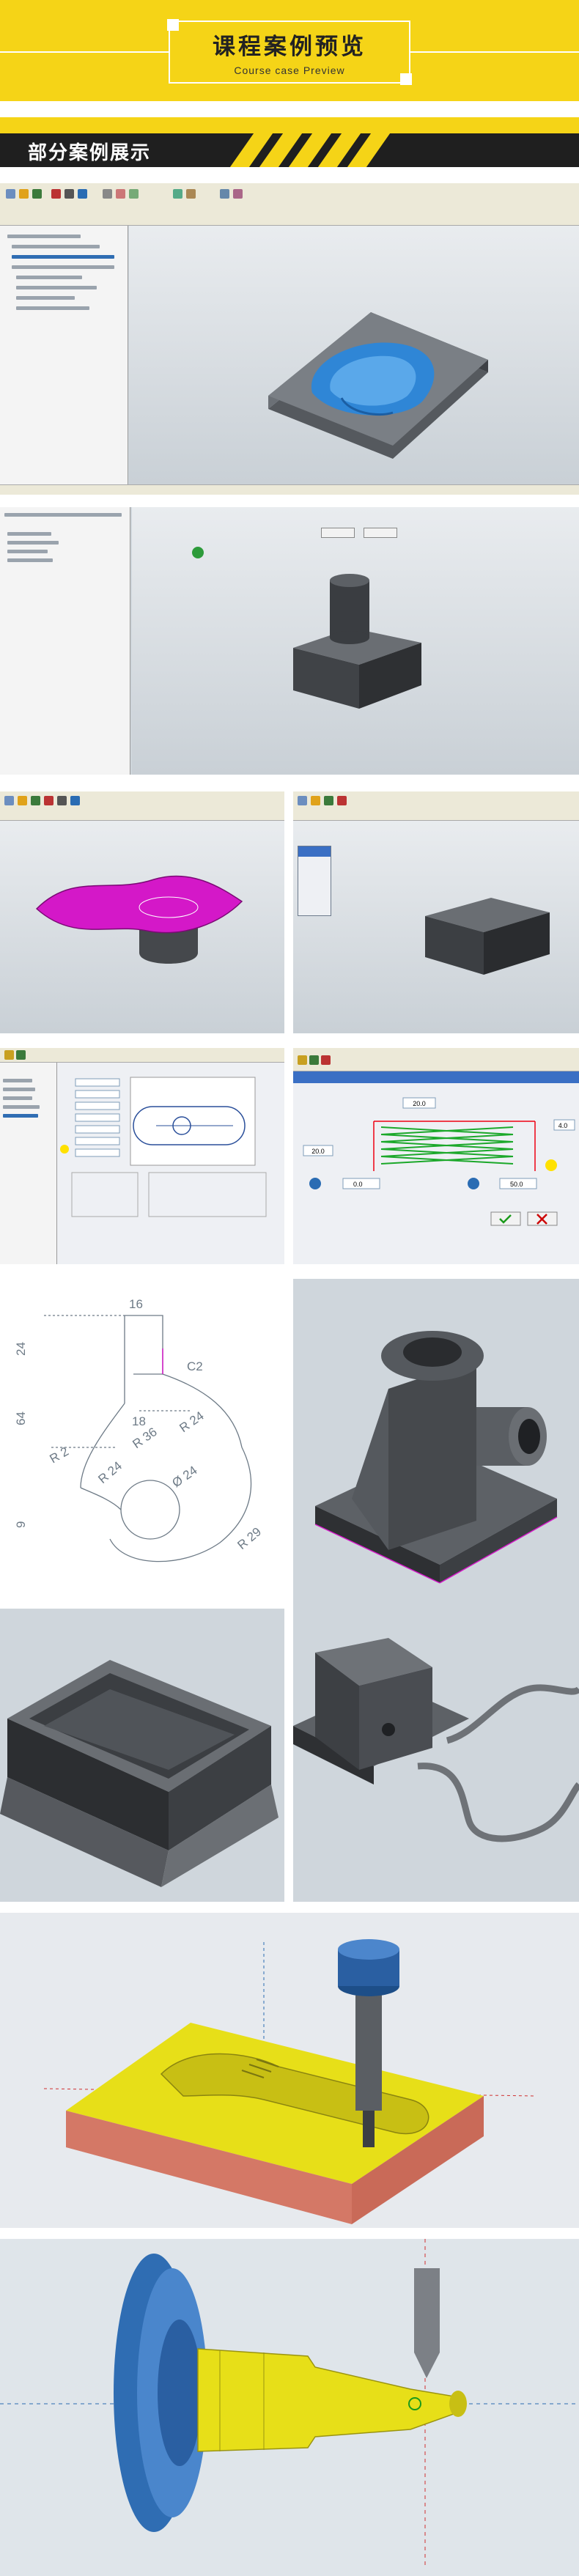 This screenshot has width=579, height=2576. What do you see at coordinates (82, 194) in the screenshot?
I see `solid-icon` at bounding box center [82, 194].